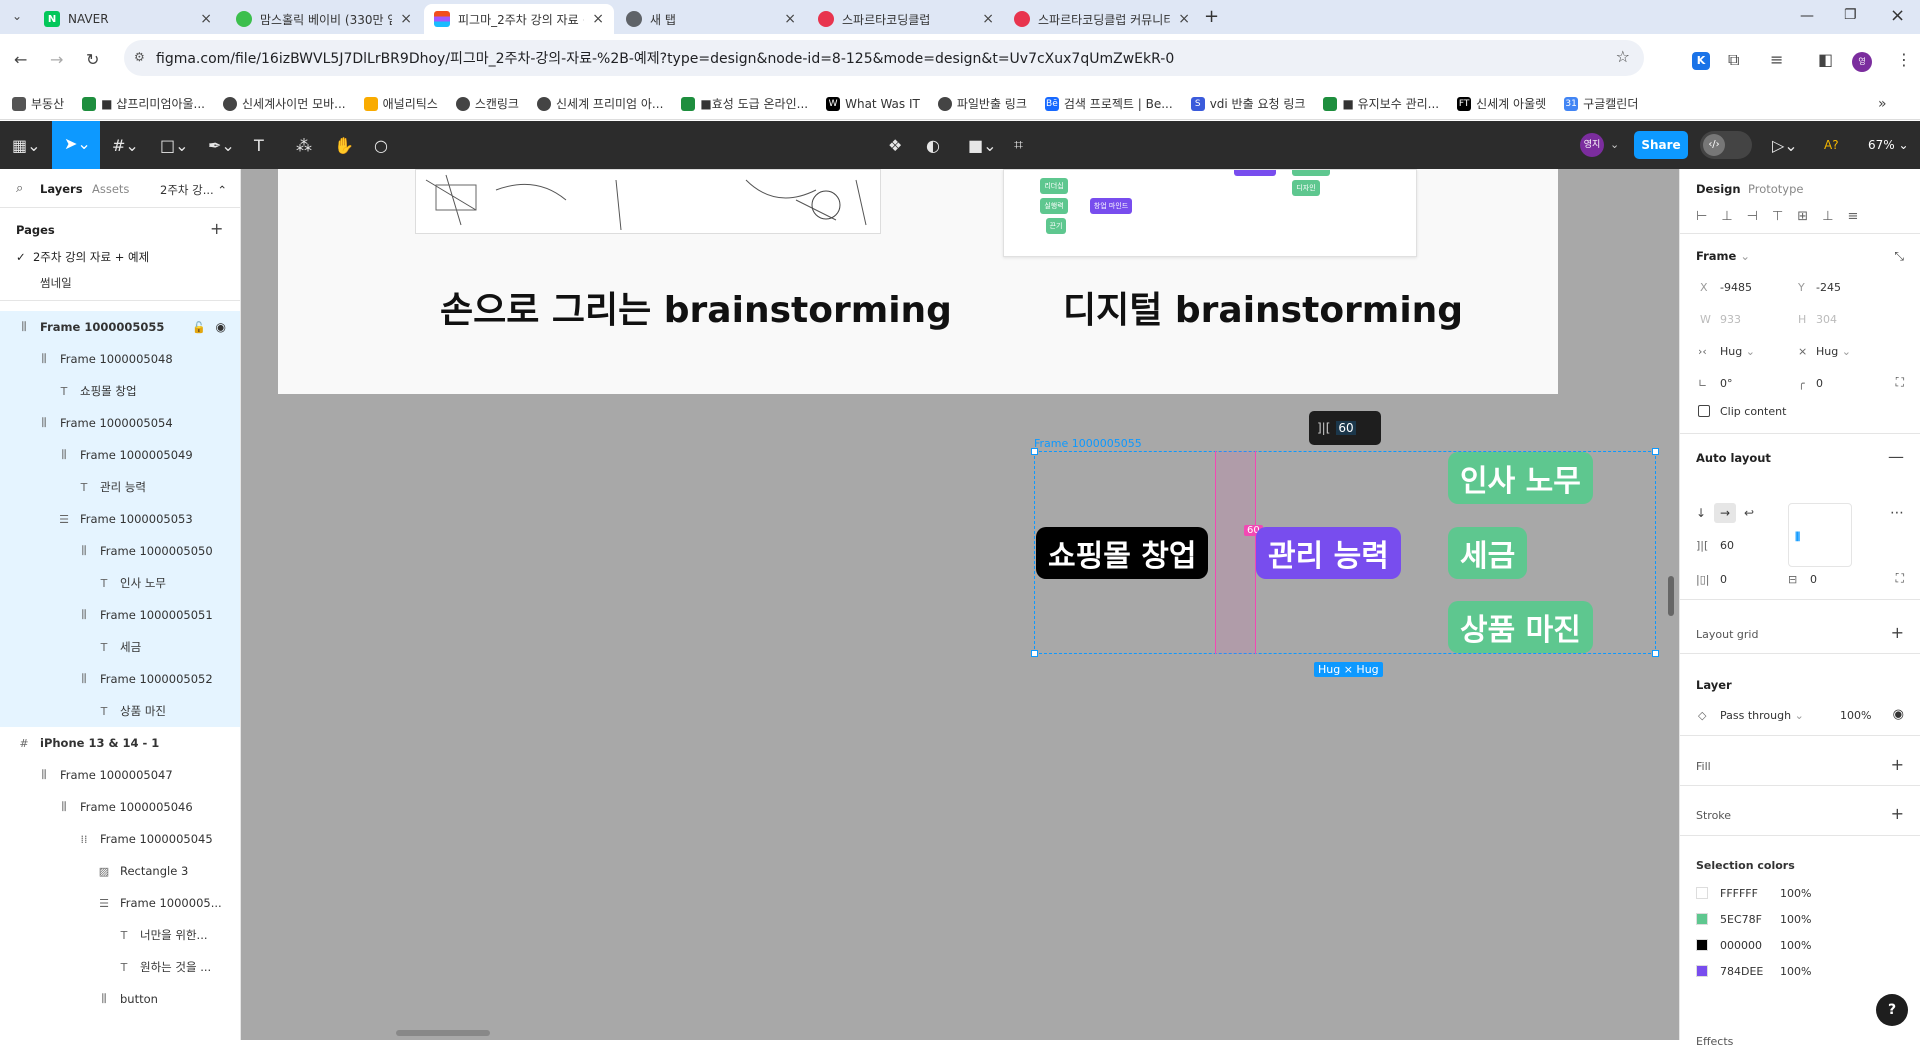 This screenshot has height=1048, width=1920. Describe the element at coordinates (1501, 103) in the screenshot. I see `bookmark-item: FT 신세계 아울렛` at that location.